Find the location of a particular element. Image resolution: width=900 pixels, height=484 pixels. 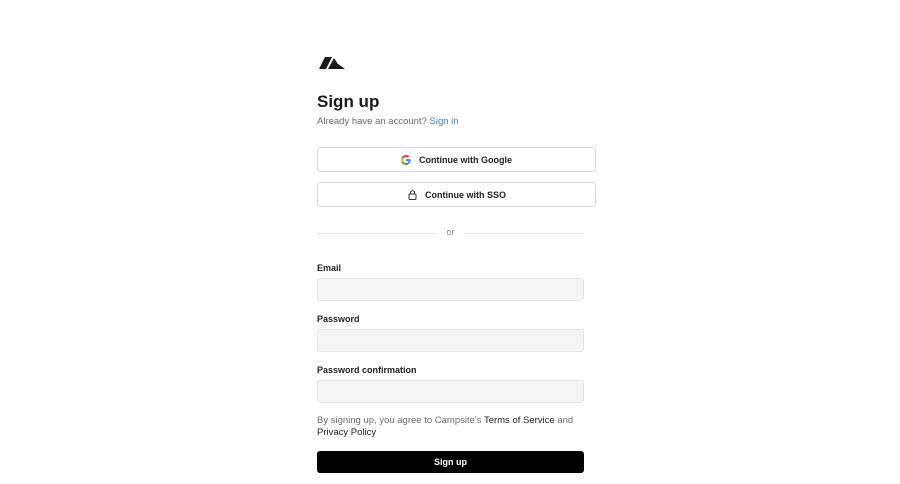

continue-with-google-label: Continue with Google is located at coordinates (465, 159).